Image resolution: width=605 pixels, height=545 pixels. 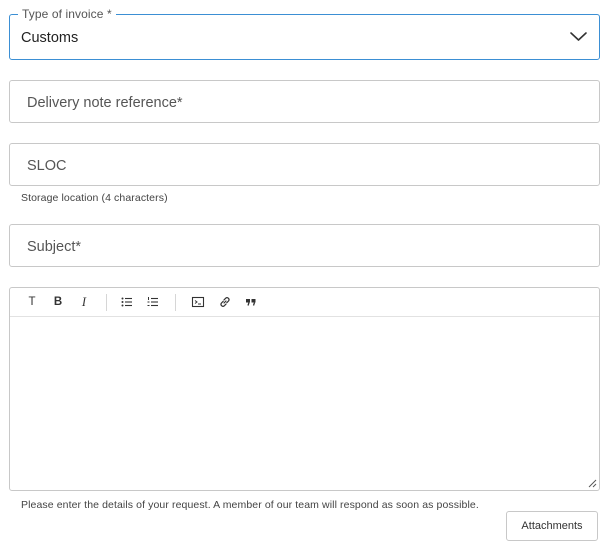 I want to click on subject-field: Subject*, so click(x=304, y=245).